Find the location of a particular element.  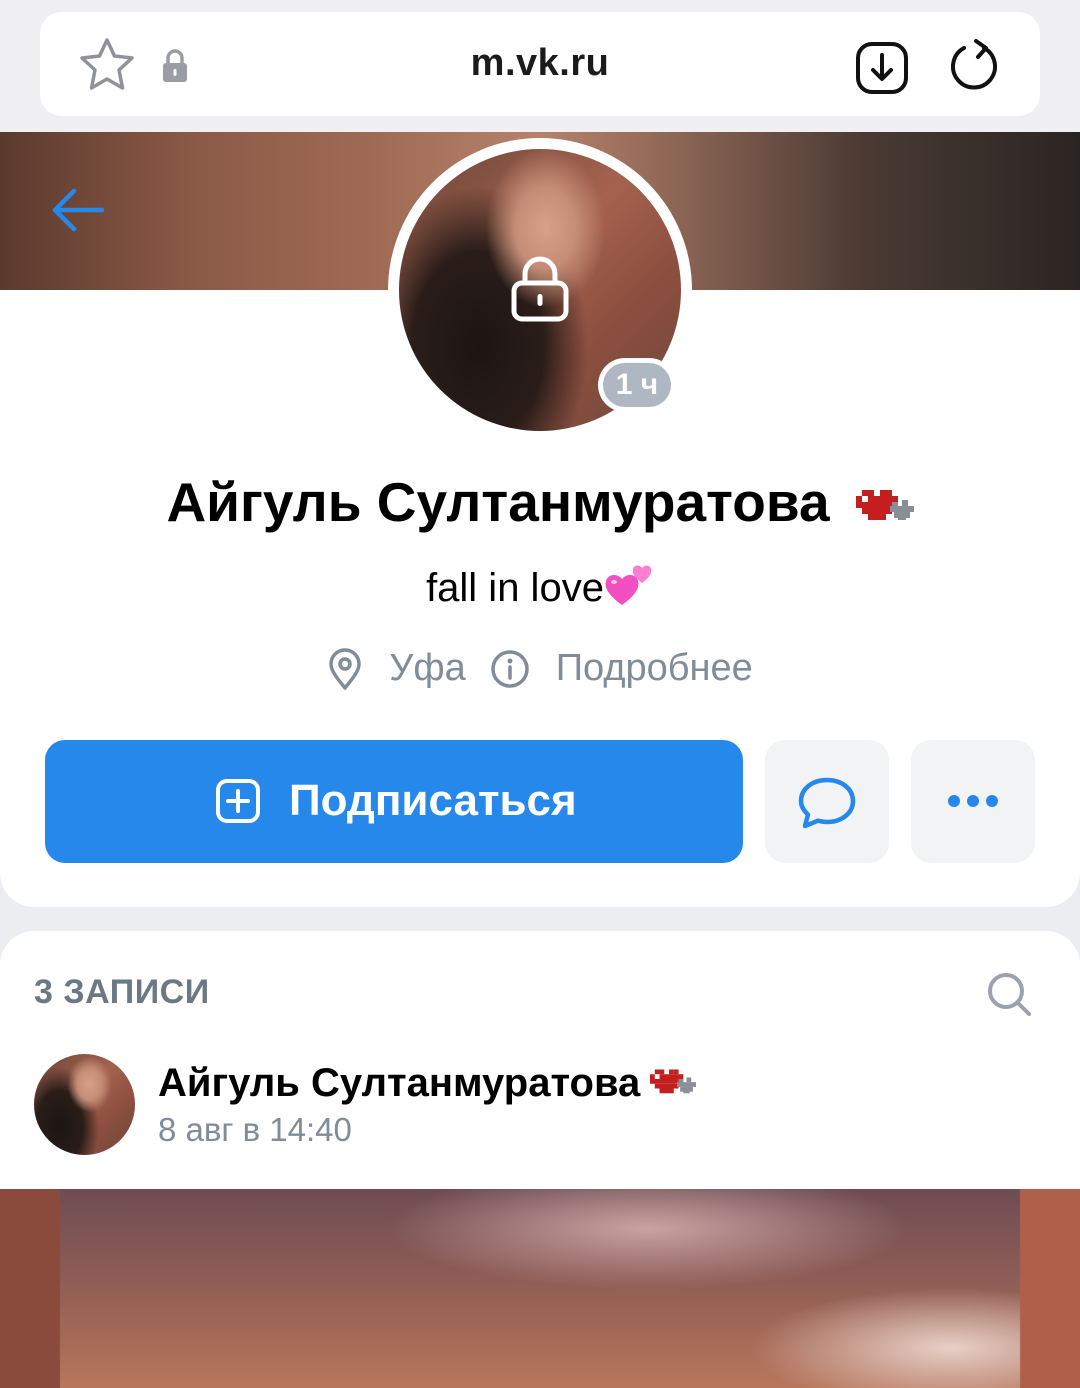

post-author: Айгуль Султанмуратова is located at coordinates (427, 1083).